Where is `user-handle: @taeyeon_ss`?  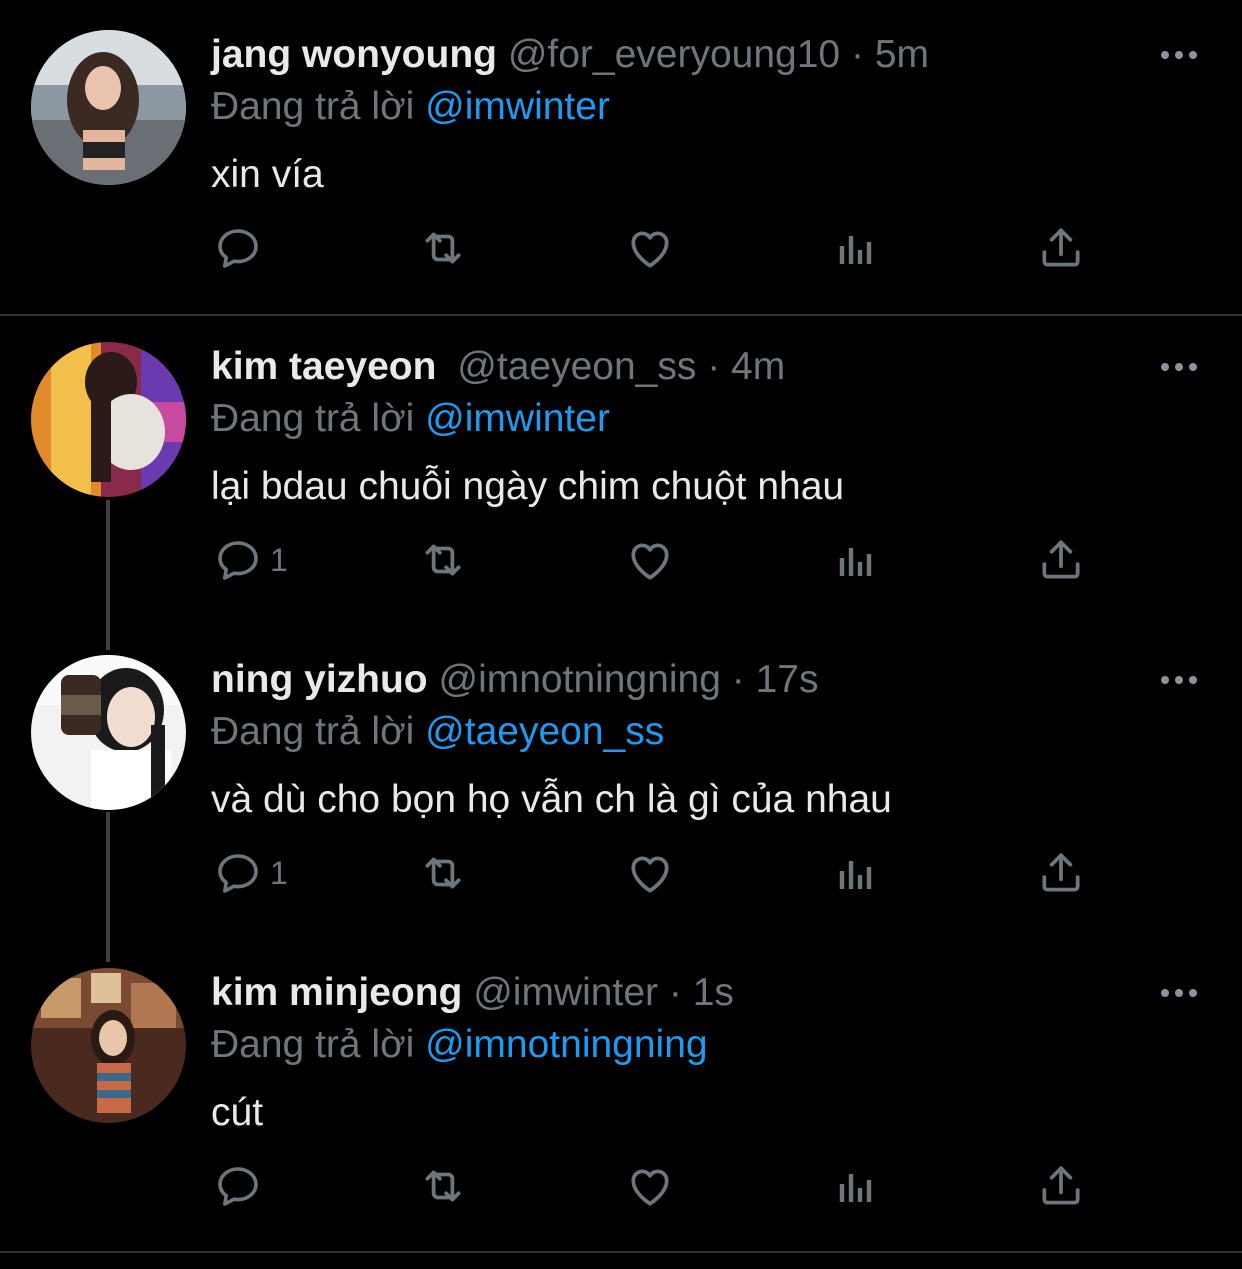 user-handle: @taeyeon_ss is located at coordinates (576, 366).